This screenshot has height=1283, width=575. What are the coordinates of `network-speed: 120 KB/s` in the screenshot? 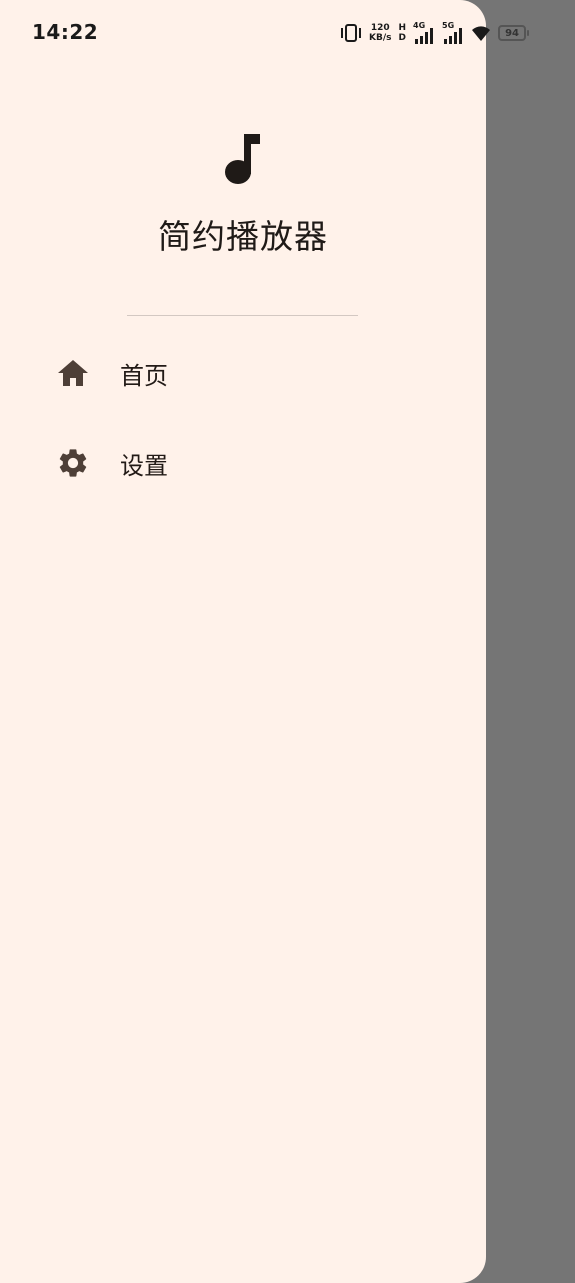 It's located at (380, 33).